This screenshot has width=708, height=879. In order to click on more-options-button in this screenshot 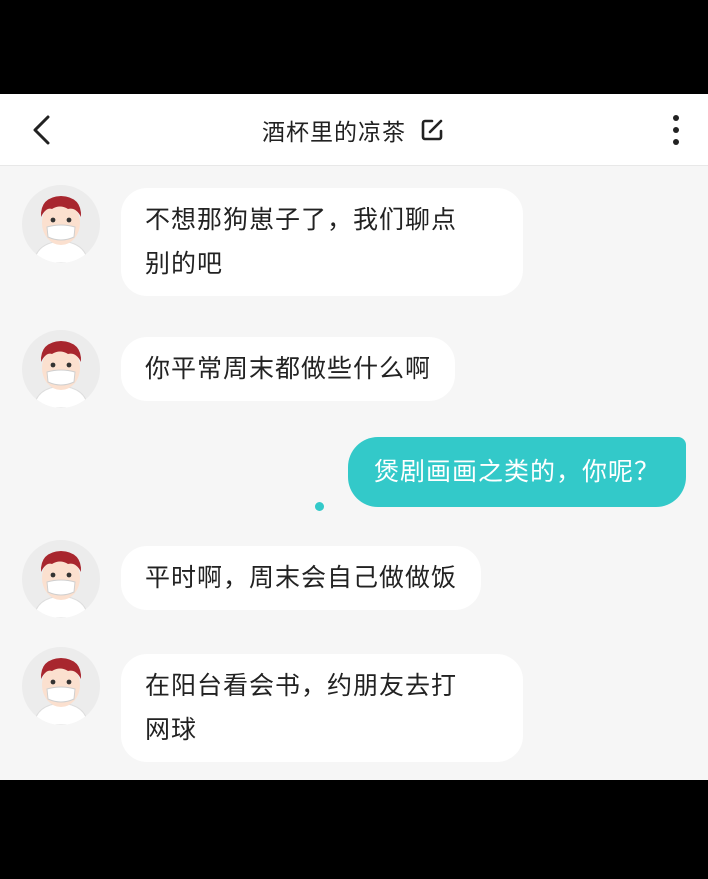, I will do `click(676, 130)`.